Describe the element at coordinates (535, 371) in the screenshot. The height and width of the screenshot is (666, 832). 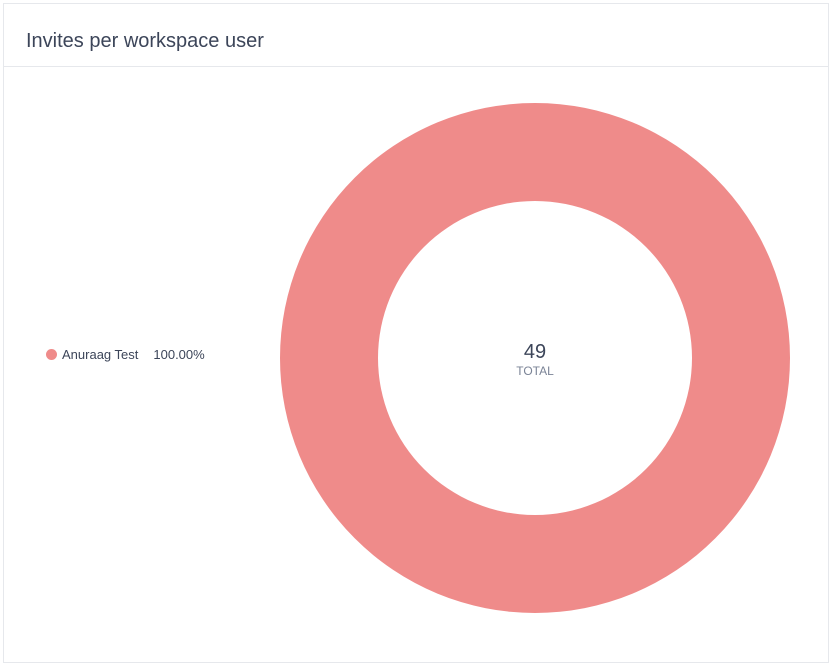
I see `donut-total-label: TOTAL` at that location.